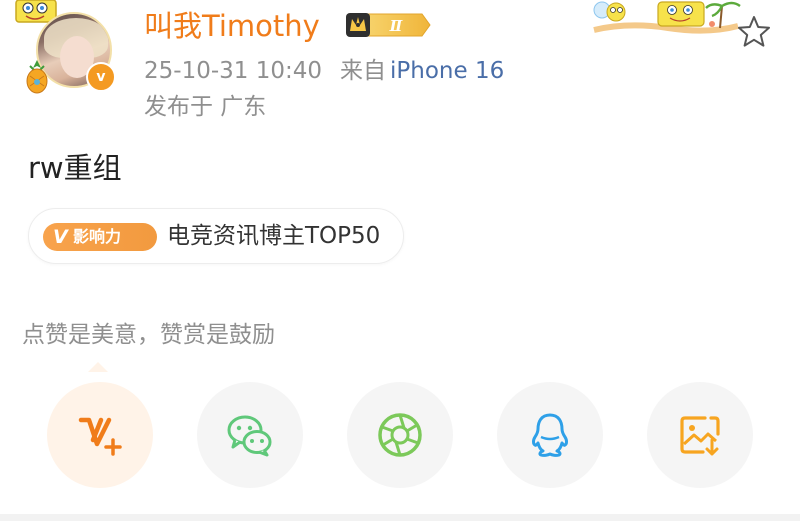  I want to click on influence-tag: V 影响力, so click(100, 237).